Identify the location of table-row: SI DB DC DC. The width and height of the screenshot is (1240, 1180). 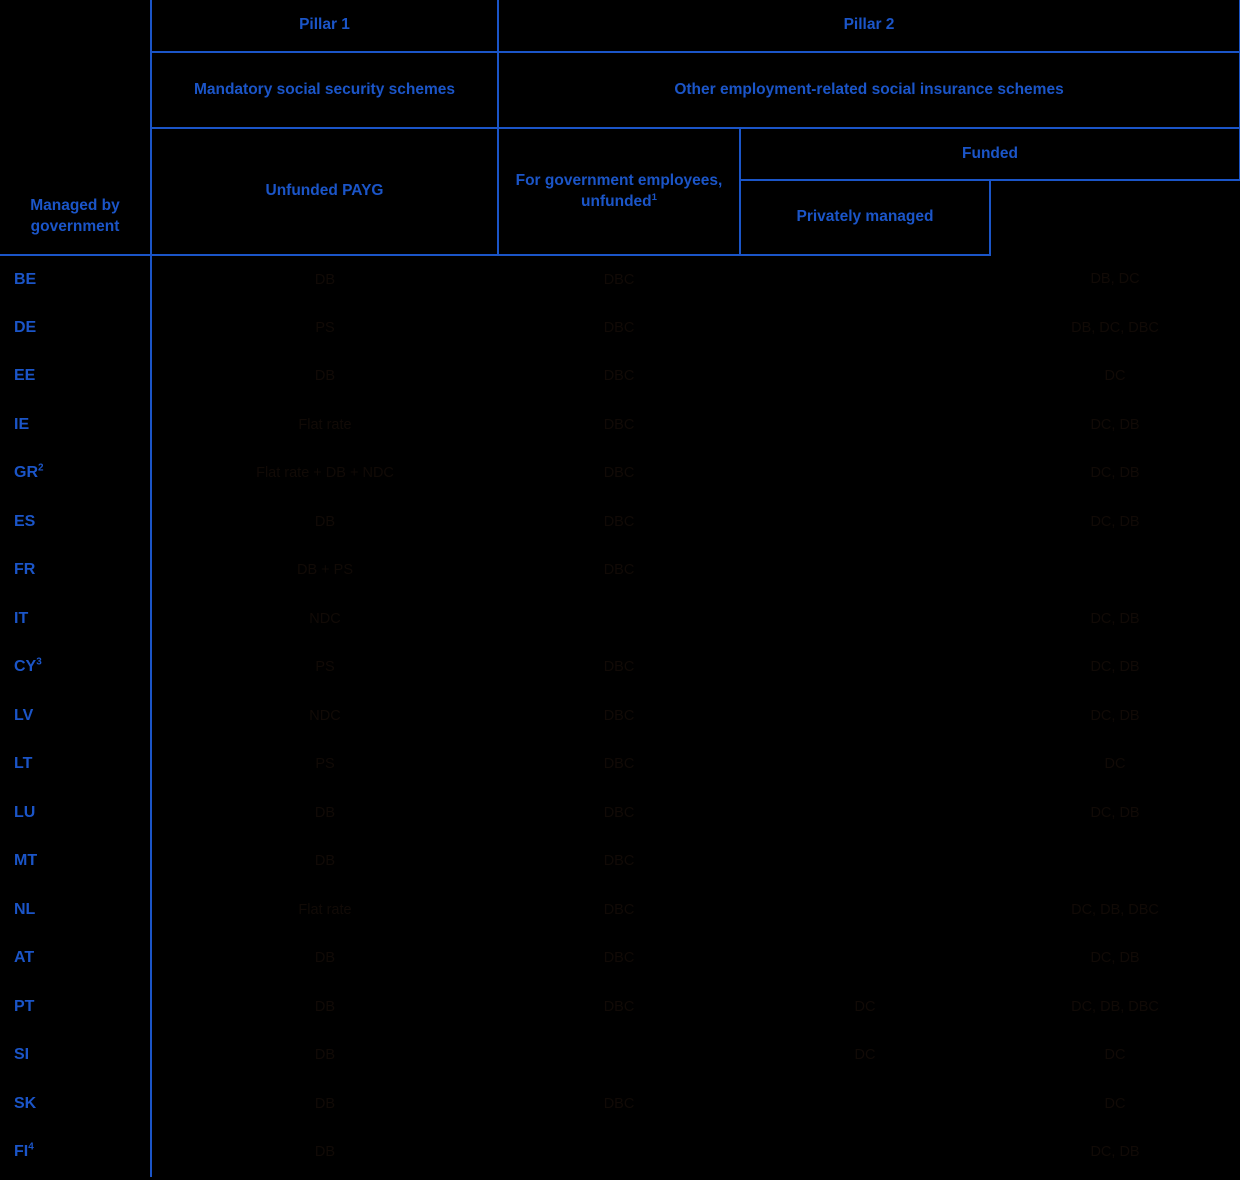
(620, 1055).